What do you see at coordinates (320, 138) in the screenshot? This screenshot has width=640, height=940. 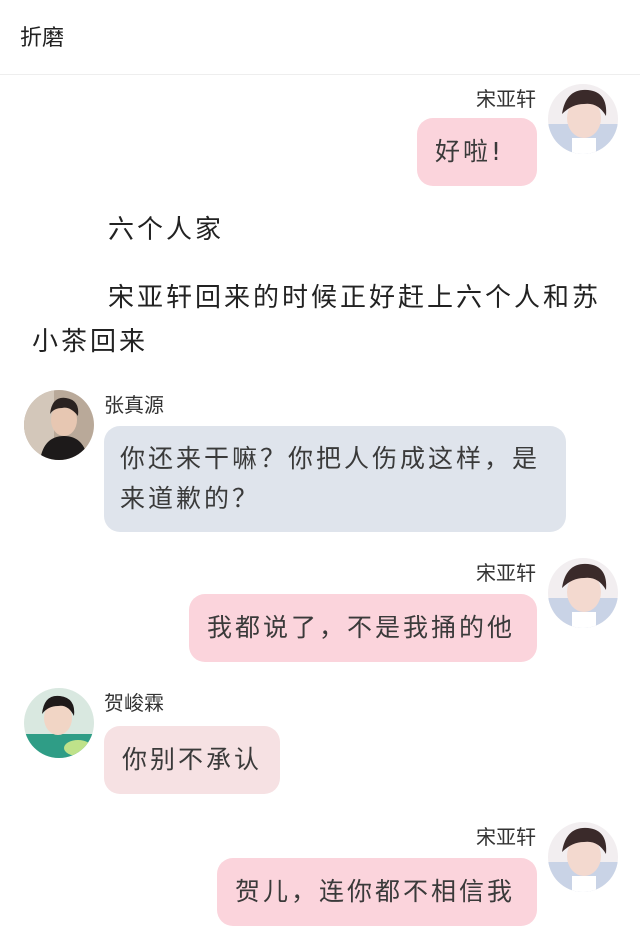 I see `chat-message-right: 宋亚轩 好啦!` at bounding box center [320, 138].